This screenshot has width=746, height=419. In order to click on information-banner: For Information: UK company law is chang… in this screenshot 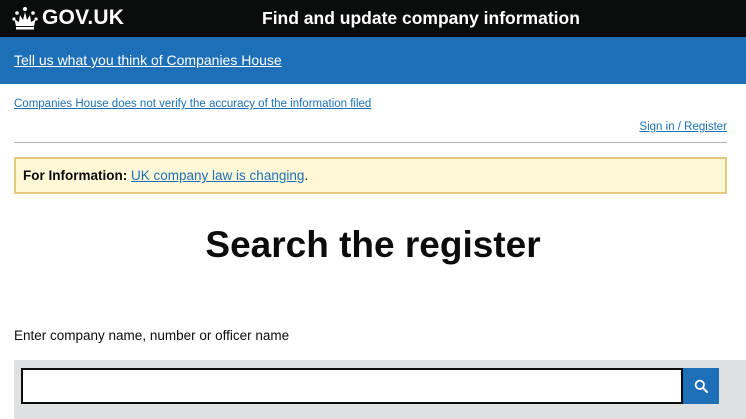, I will do `click(370, 175)`.